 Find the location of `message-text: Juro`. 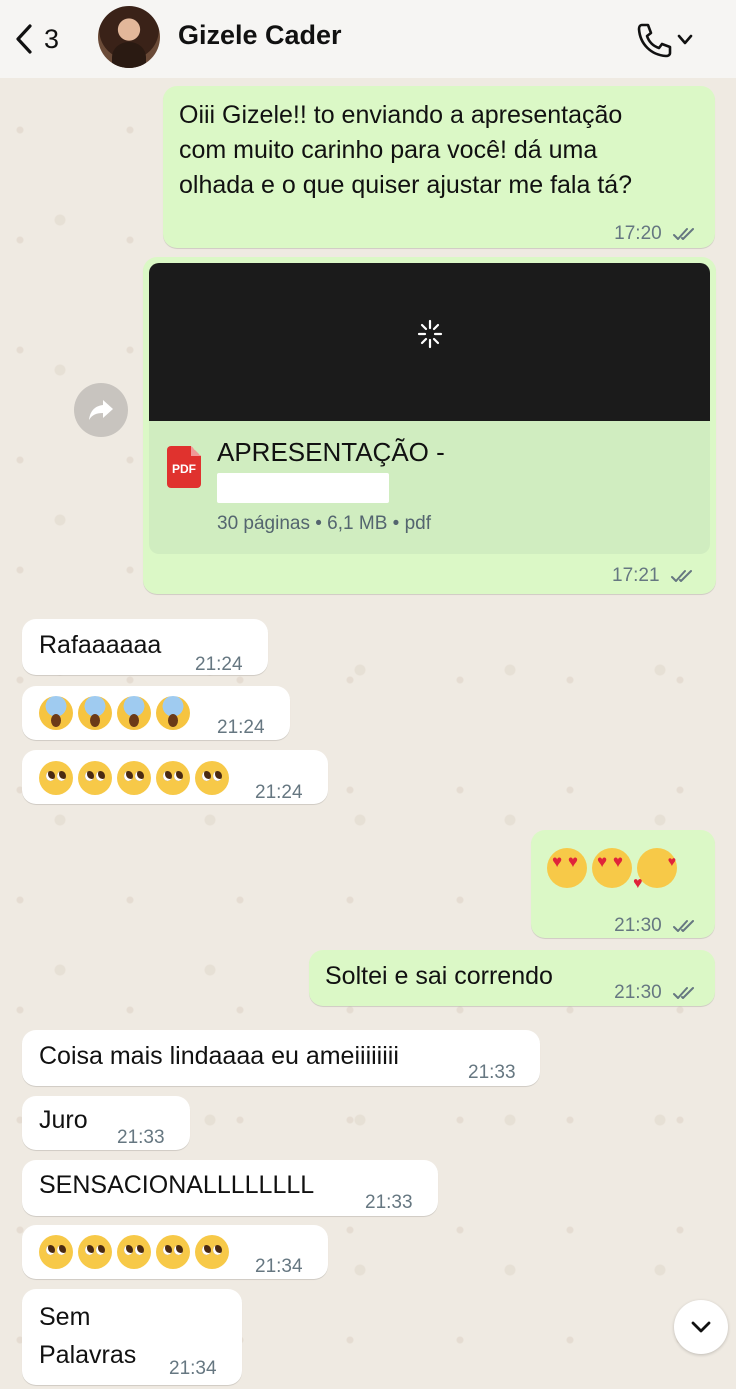

message-text: Juro is located at coordinates (63, 1120).